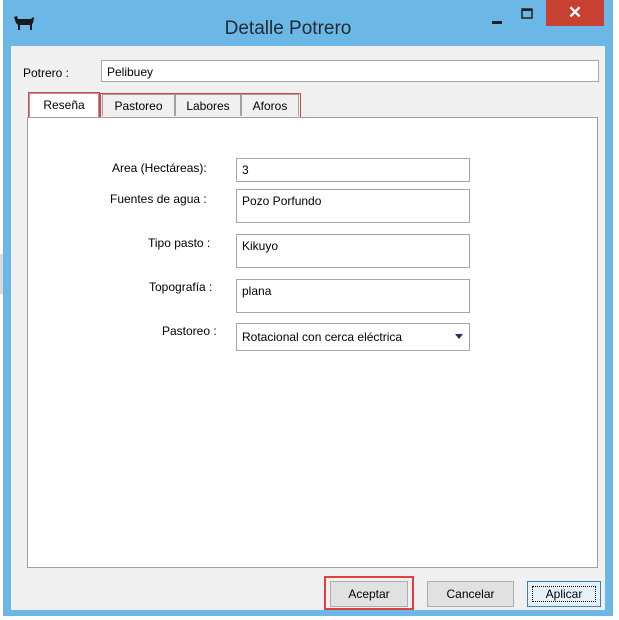  What do you see at coordinates (369, 594) in the screenshot?
I see `aceptar-button: Aceptar` at bounding box center [369, 594].